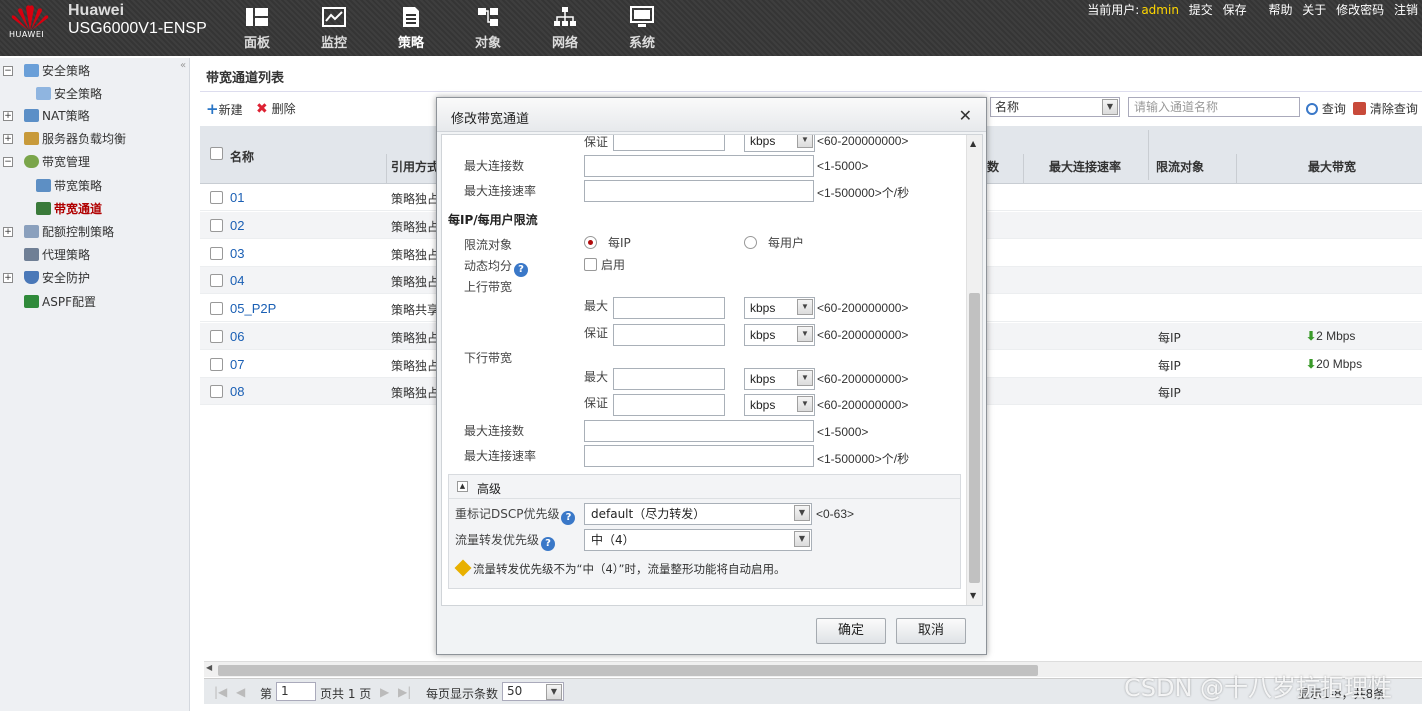 The image size is (1422, 711). Describe the element at coordinates (242, 156) in the screenshot. I see `col-name: 名称` at that location.